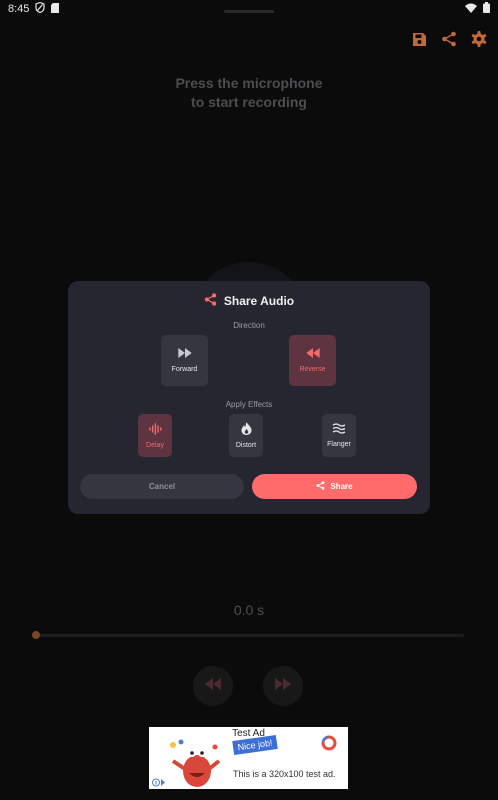 The image size is (498, 800). What do you see at coordinates (55, 9) in the screenshot?
I see `sd-card-icon` at bounding box center [55, 9].